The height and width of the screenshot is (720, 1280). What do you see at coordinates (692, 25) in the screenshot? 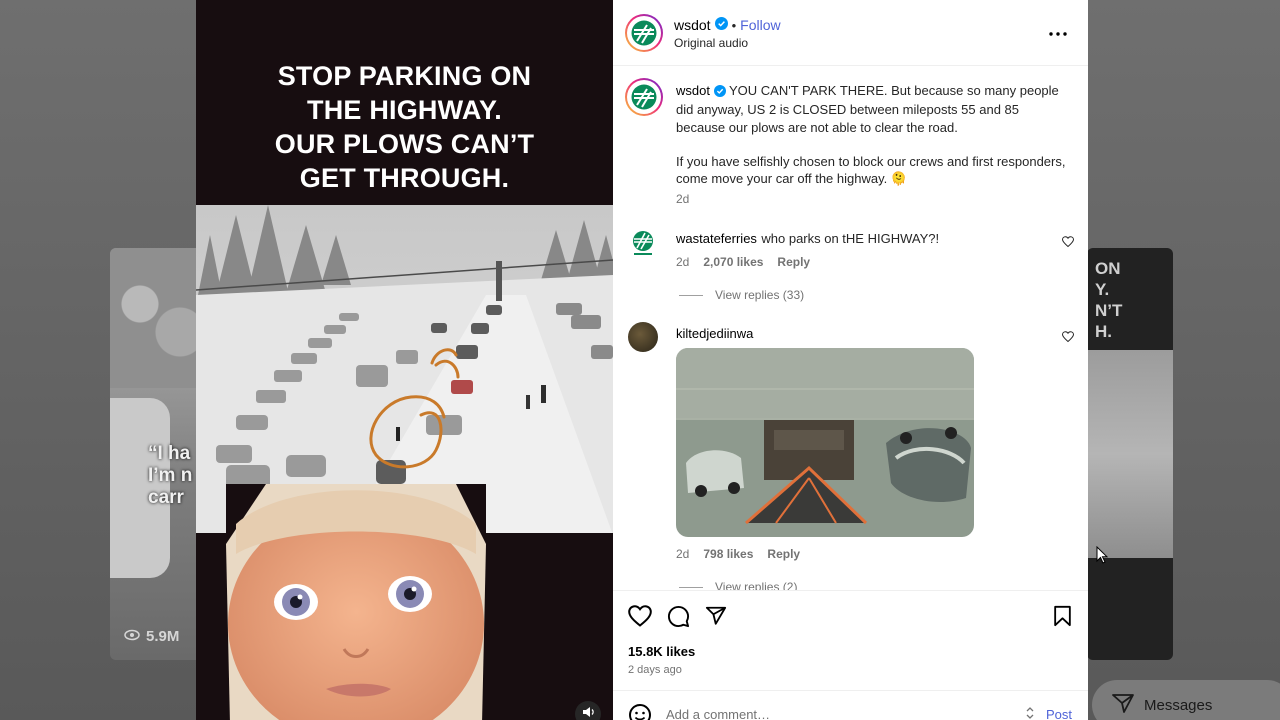
I see `header-username: wsdot` at bounding box center [692, 25].